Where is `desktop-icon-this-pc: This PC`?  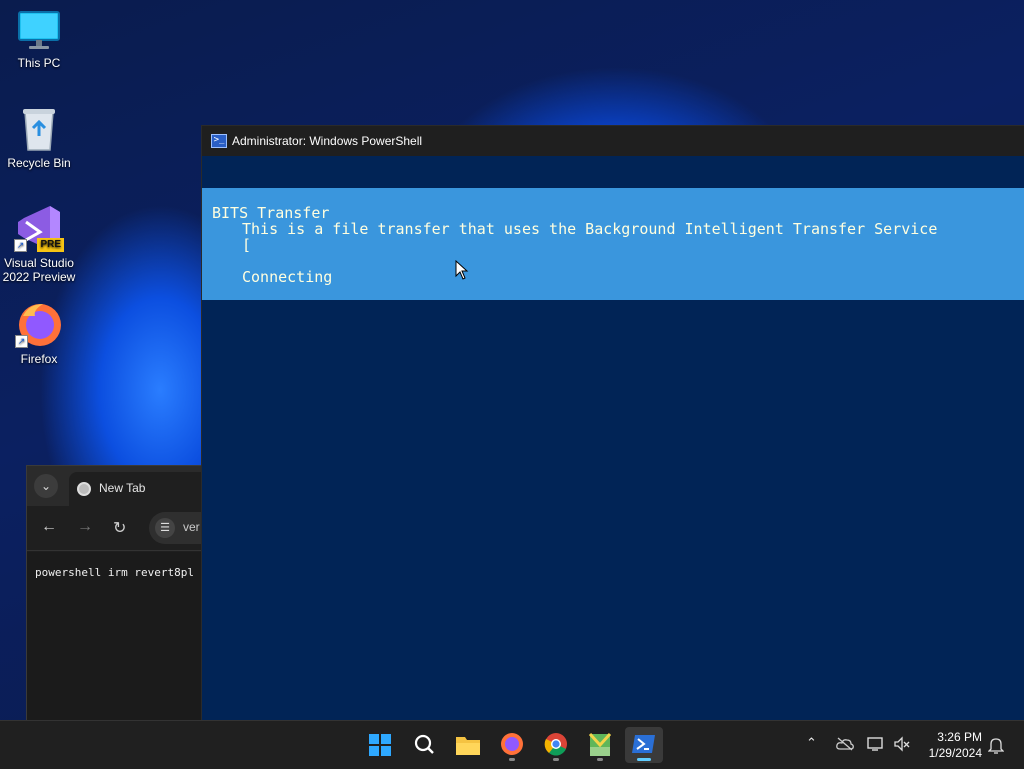 desktop-icon-this-pc: This PC is located at coordinates (39, 40).